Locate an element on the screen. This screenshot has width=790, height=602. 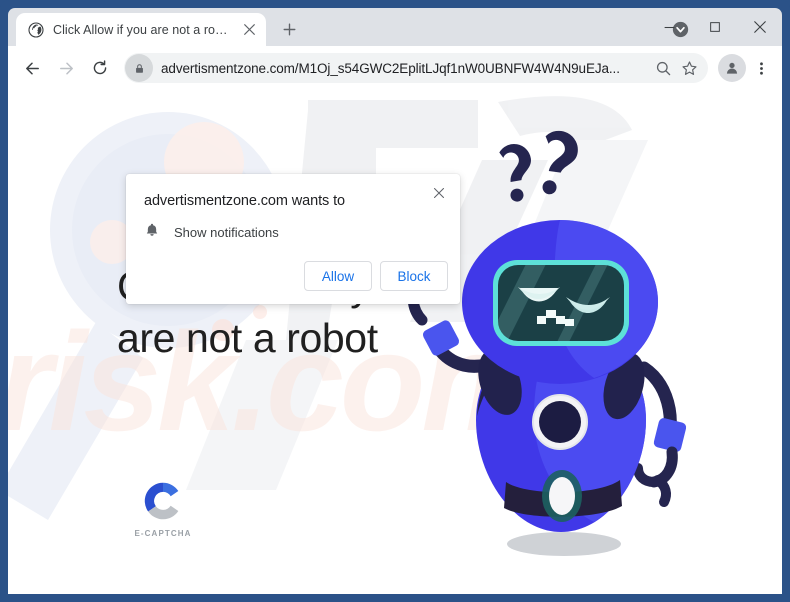
arrow-right-icon is located at coordinates (66, 68).